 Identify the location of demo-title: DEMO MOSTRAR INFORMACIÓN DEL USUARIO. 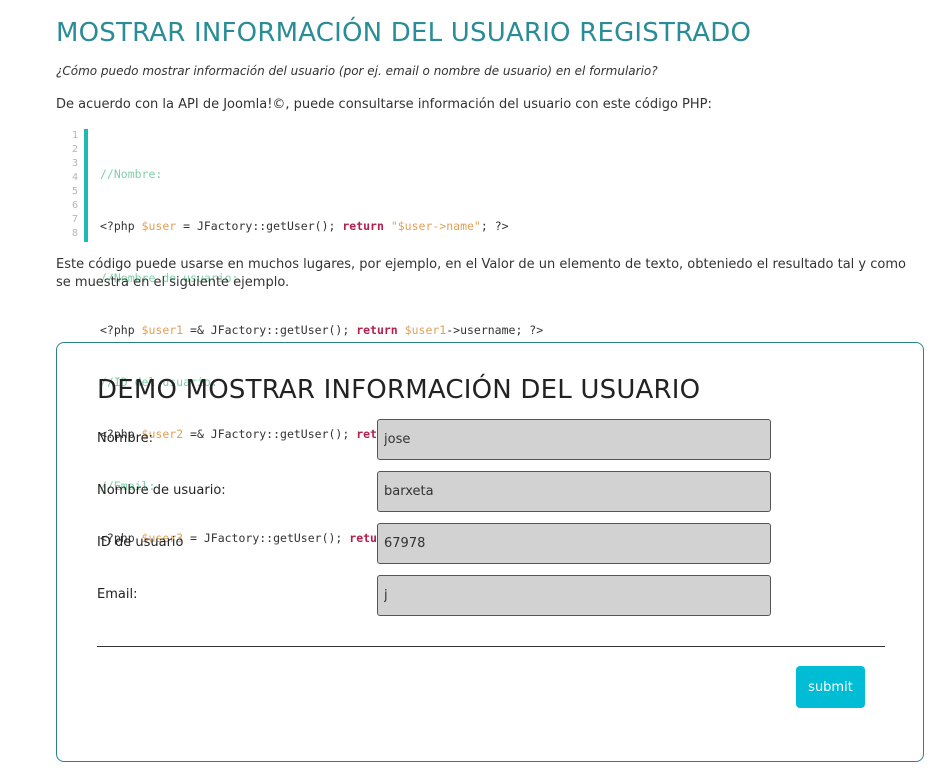
(399, 390).